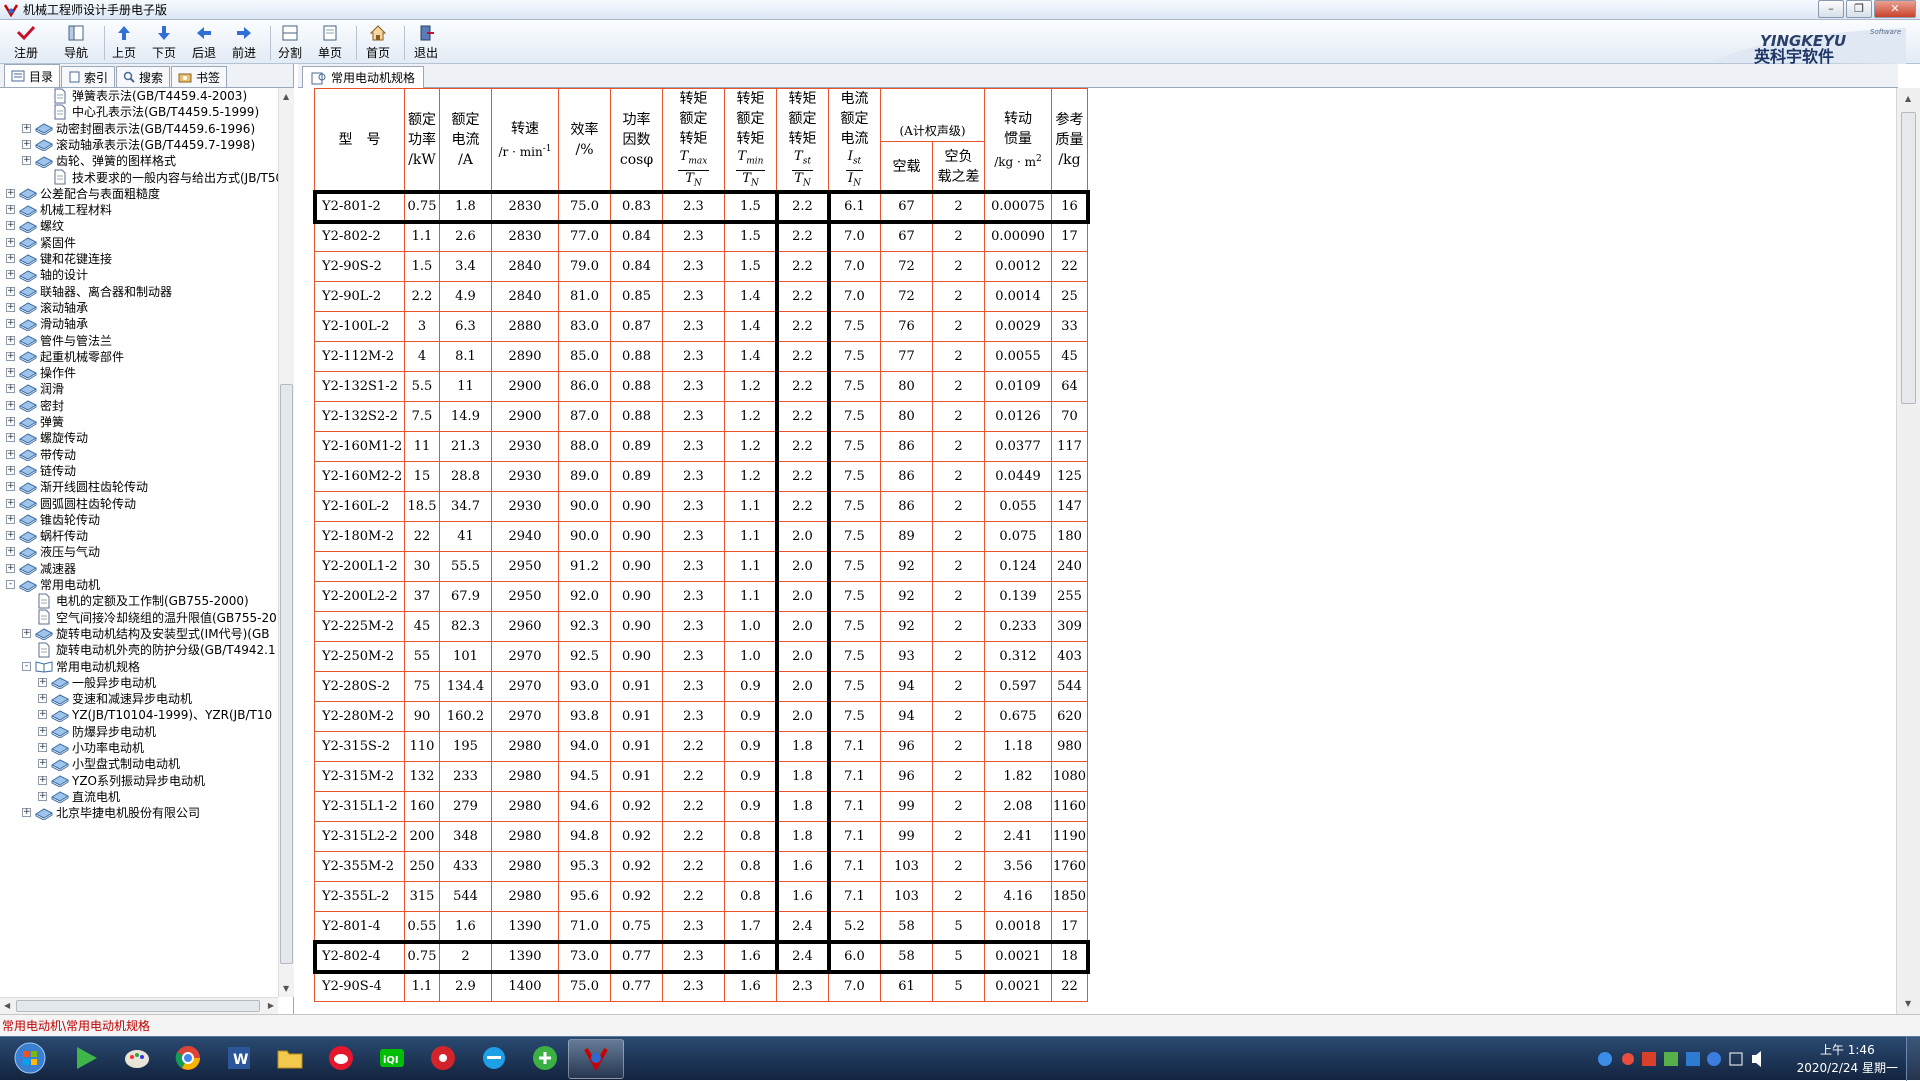 The width and height of the screenshot is (1920, 1081). Describe the element at coordinates (1913, 1059) in the screenshot. I see `show-desktop-button` at that location.